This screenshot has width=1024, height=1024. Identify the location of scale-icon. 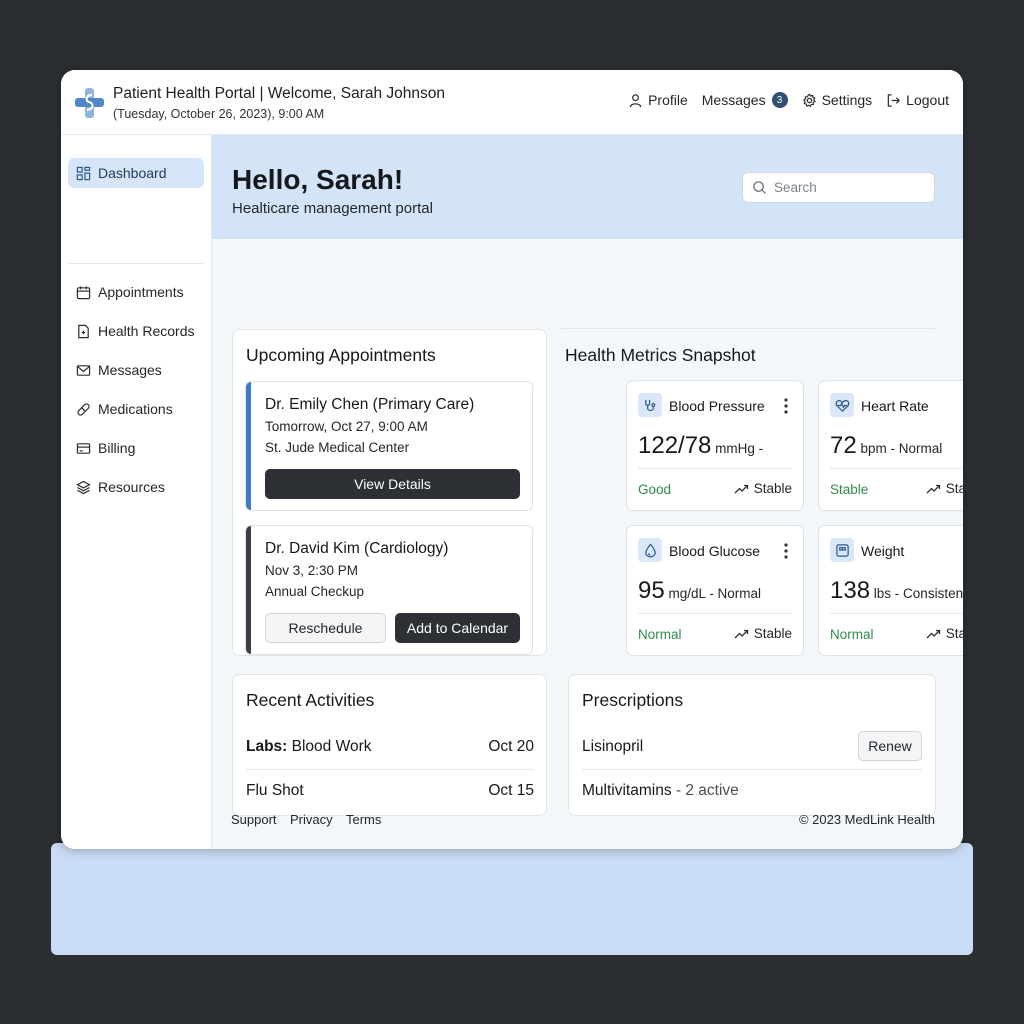
(842, 550).